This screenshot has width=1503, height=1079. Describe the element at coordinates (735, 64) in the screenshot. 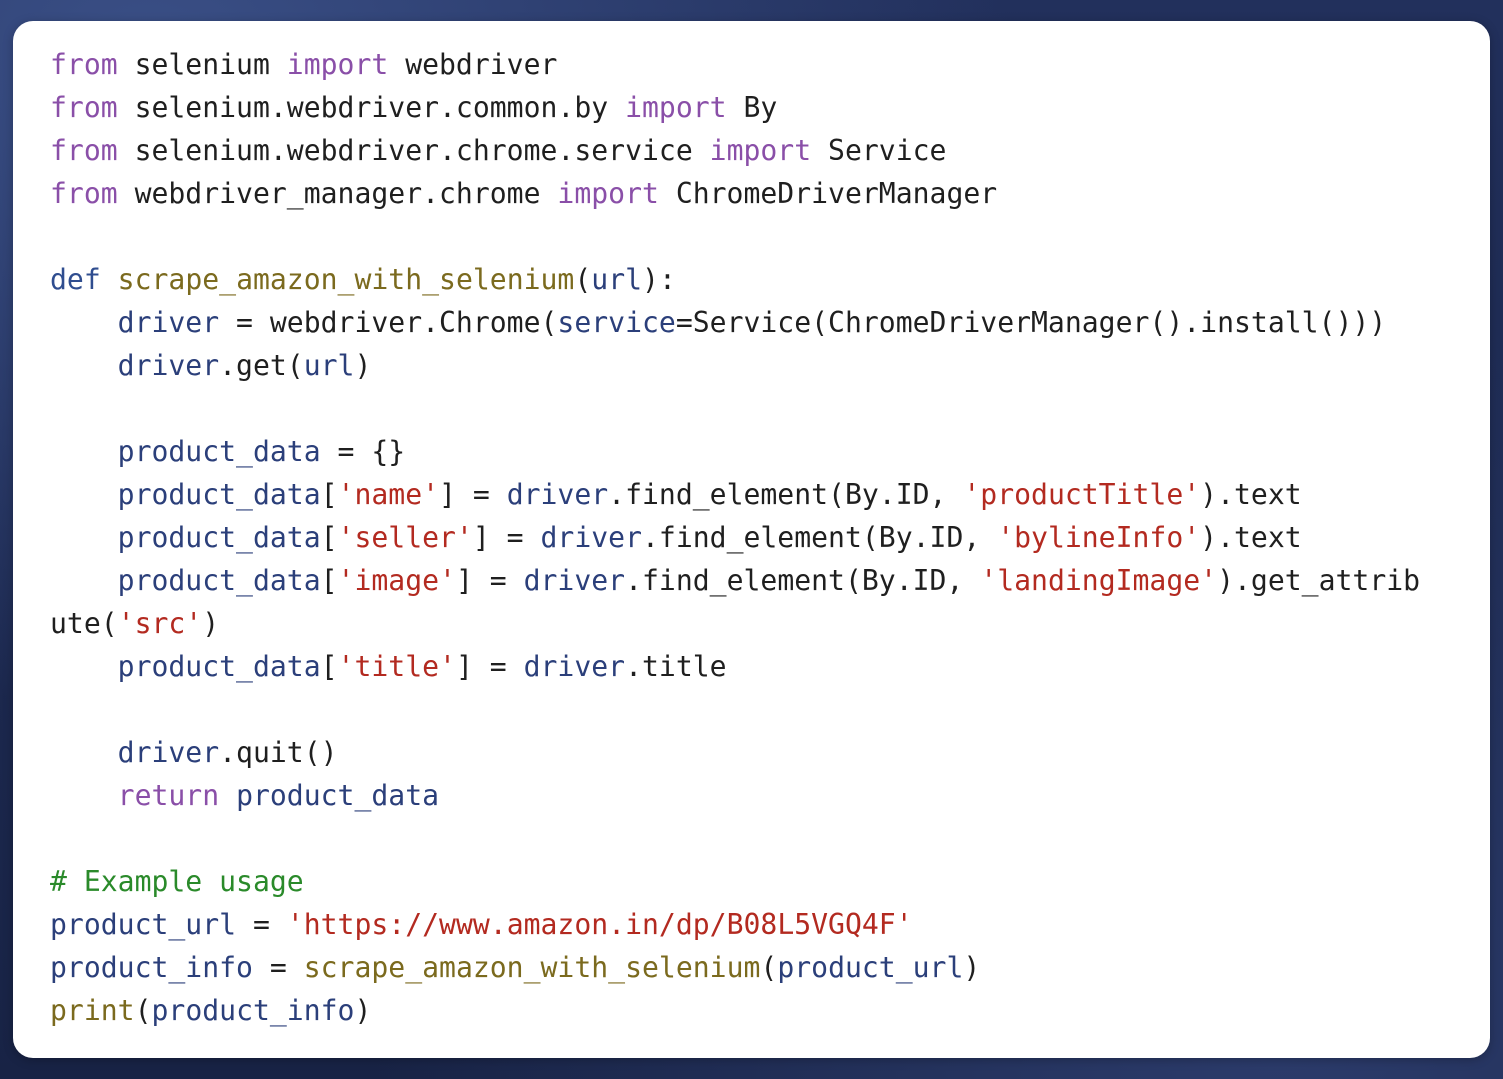

I see `code-line: from selenium import webdriver` at that location.